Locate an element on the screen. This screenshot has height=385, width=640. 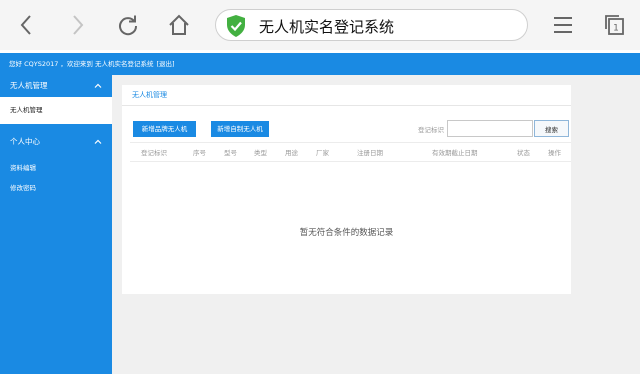
empty-state-message: 暂无符合条件的数据记录 is located at coordinates (346, 233).